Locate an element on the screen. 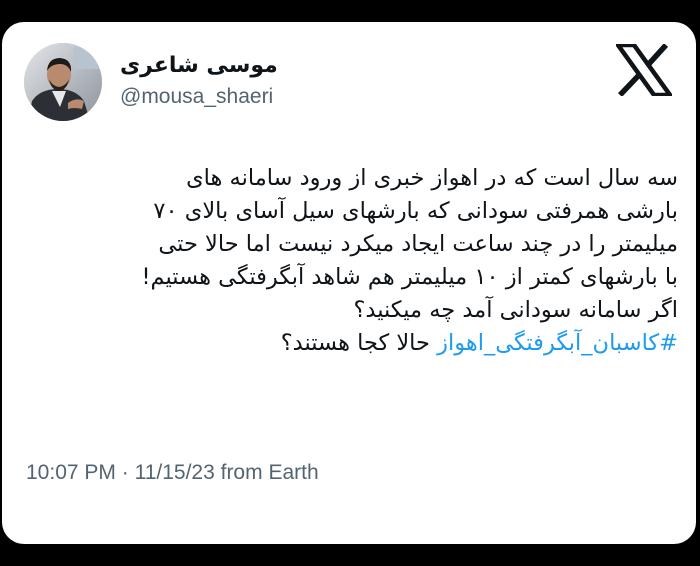 The image size is (700, 566). tweet-line-last: #کاسبان_آبگرفتگی_اهواز حالا کجا هستند؟ is located at coordinates (348, 343).